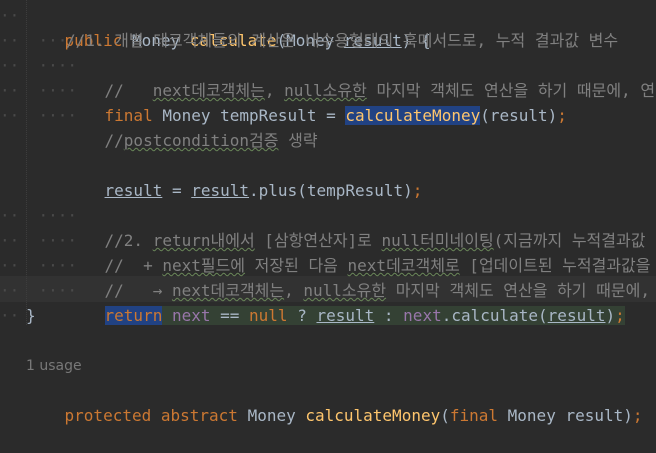  I want to click on comment-line: //postcondition검증 생략, so click(192, 126).